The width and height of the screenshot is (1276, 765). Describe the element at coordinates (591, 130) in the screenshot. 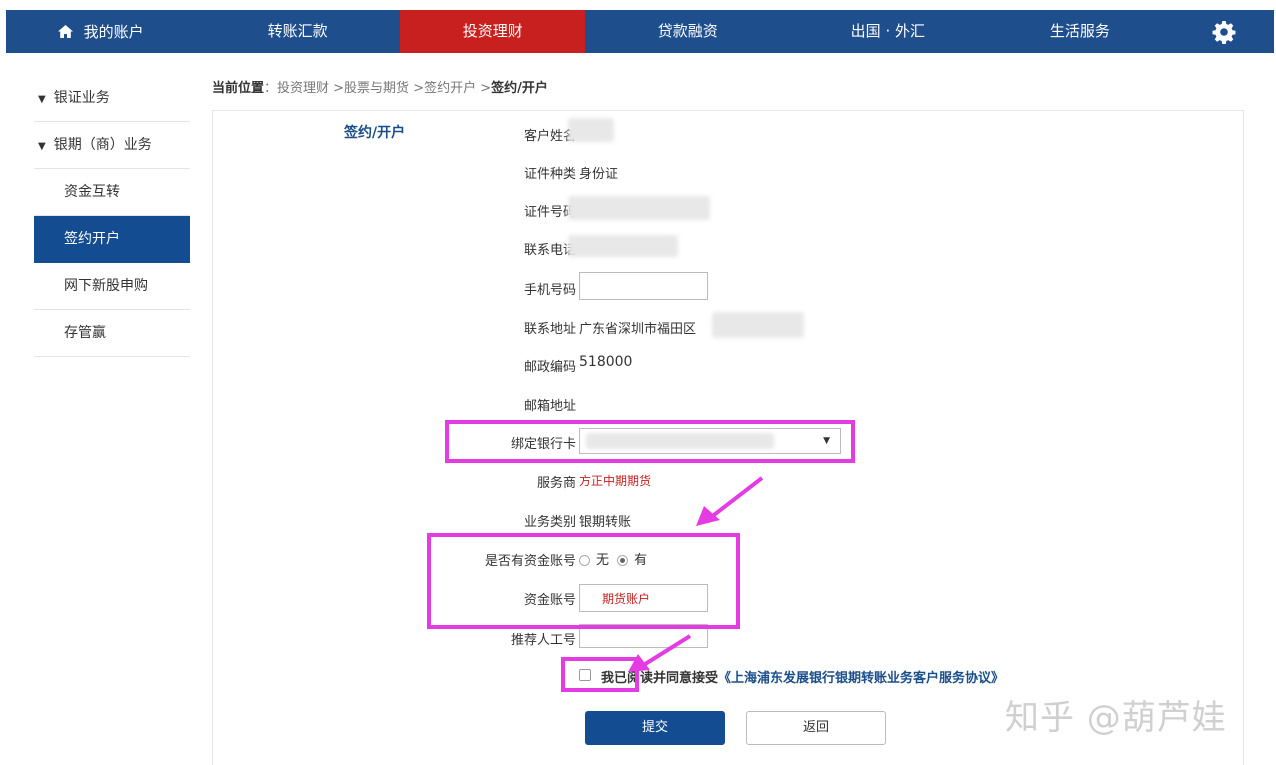

I see `redacted-customer-name` at that location.